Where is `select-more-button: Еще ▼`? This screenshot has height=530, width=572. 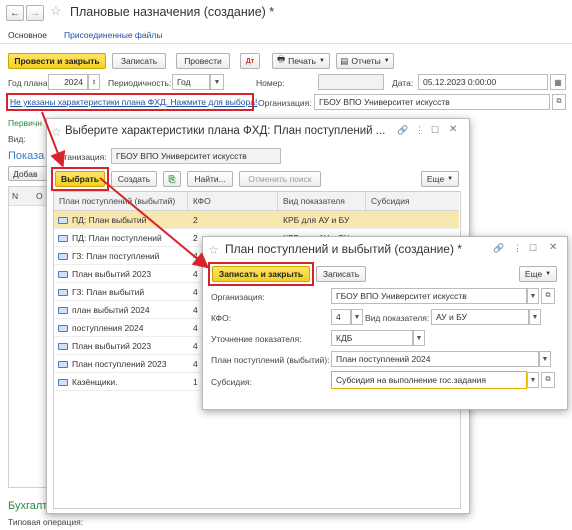 select-more-button: Еще ▼ is located at coordinates (440, 179).